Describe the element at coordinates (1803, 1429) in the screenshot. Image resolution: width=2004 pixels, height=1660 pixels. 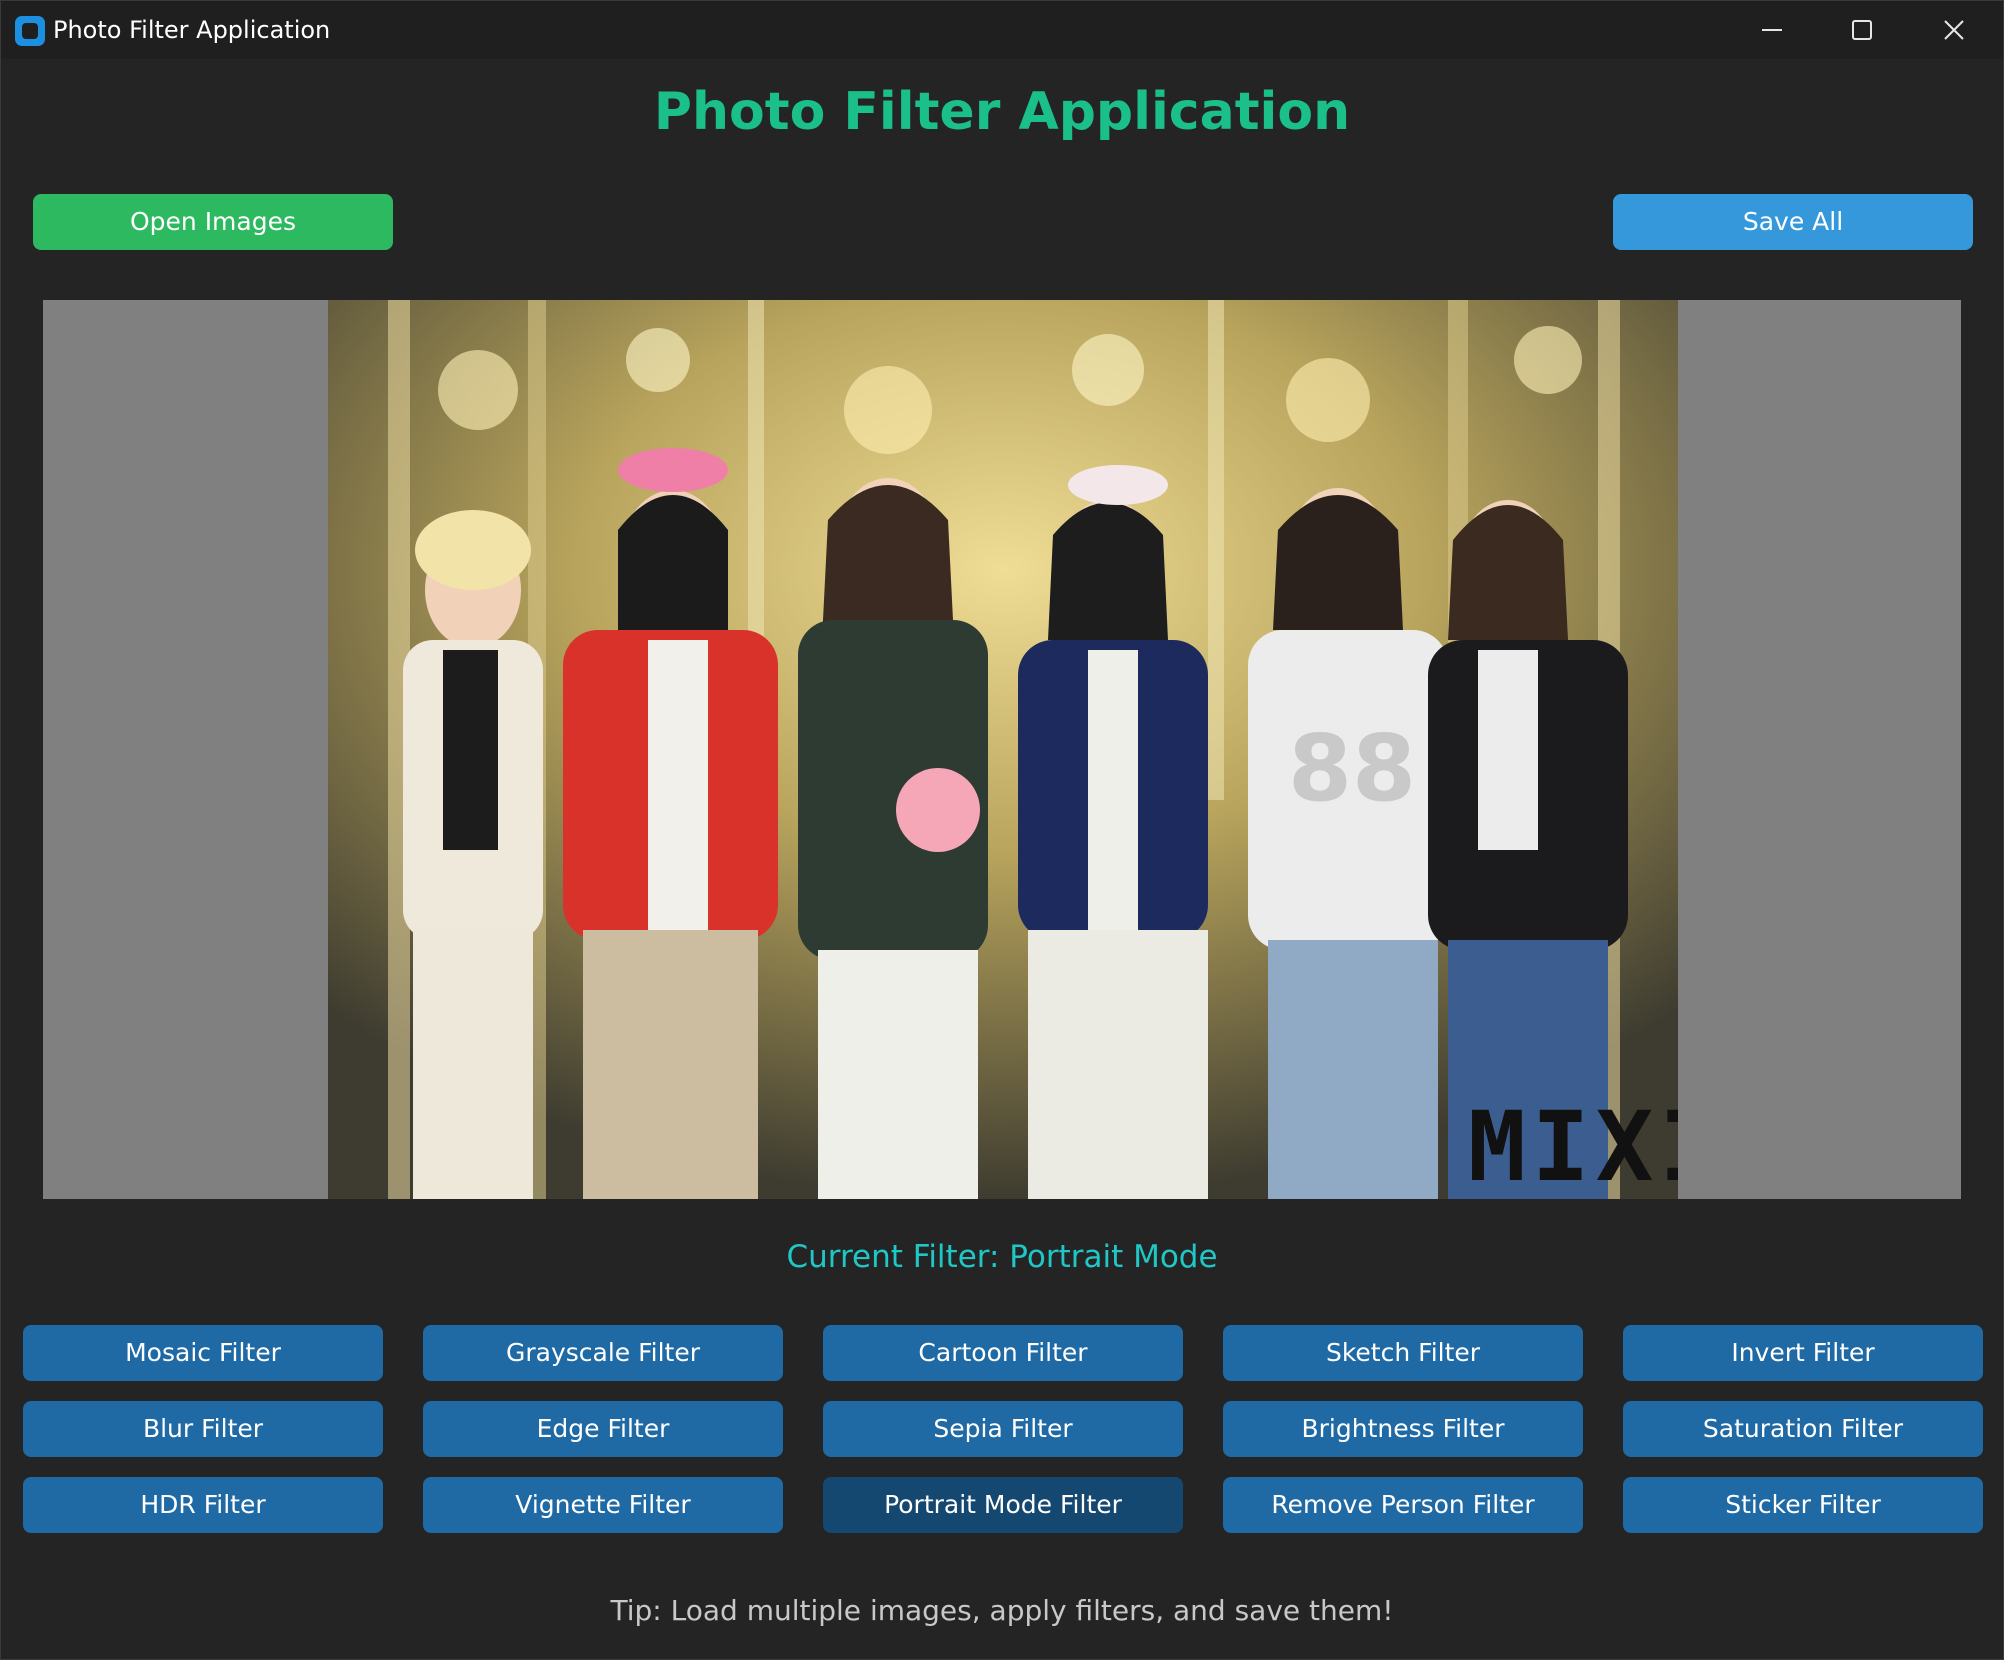
I see `saturation-filter-button: Saturation Filter` at that location.